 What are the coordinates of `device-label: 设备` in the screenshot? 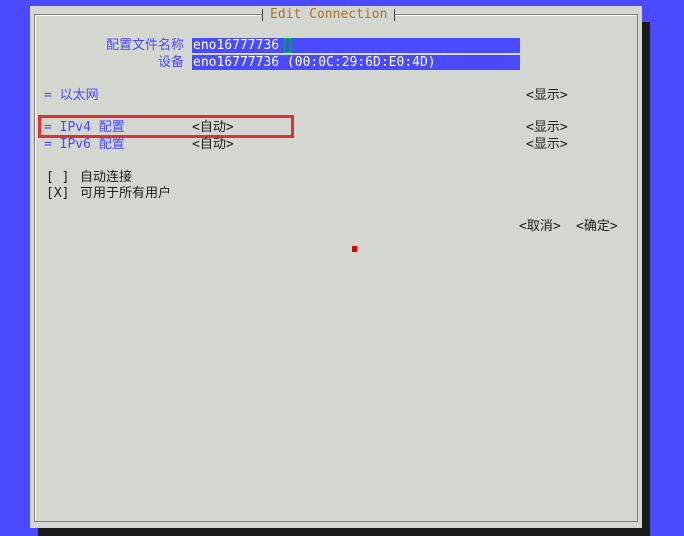 It's located at (170, 62).